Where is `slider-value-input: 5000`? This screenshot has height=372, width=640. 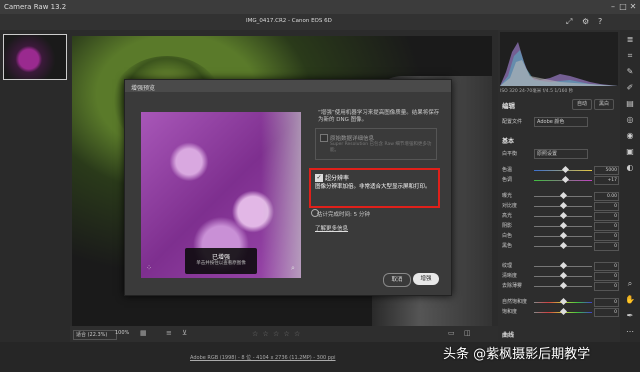
slider-value-input: 5000 is located at coordinates (606, 170).